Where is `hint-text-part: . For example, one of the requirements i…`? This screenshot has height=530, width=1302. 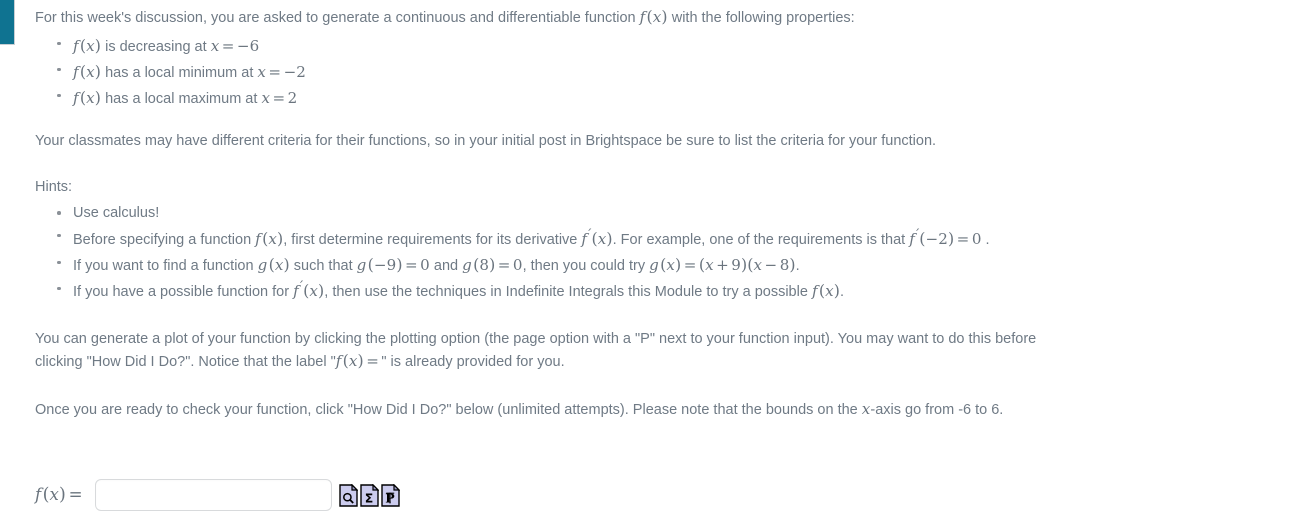 hint-text-part: . For example, one of the requirements i… is located at coordinates (761, 239).